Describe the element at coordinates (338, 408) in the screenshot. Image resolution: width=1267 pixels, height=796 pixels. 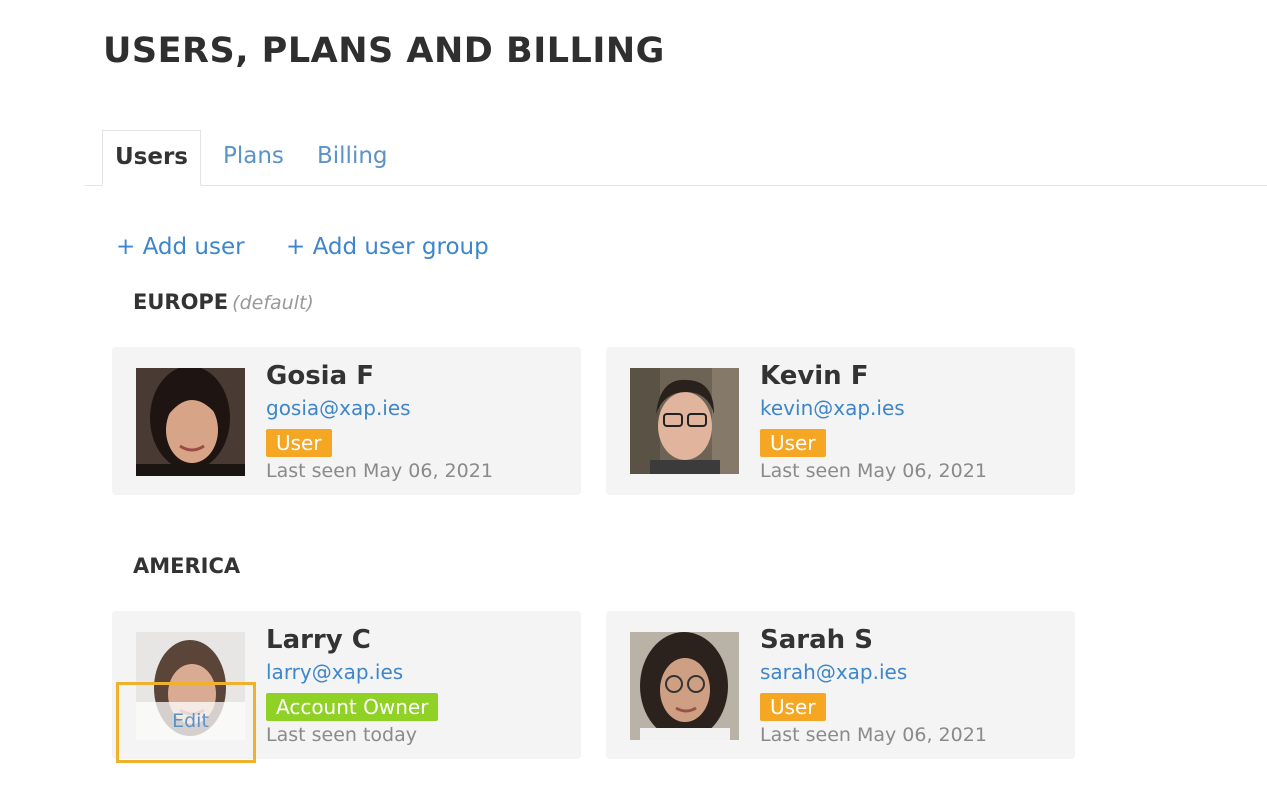
I see `user-email-link: gosia@xap.ies` at that location.